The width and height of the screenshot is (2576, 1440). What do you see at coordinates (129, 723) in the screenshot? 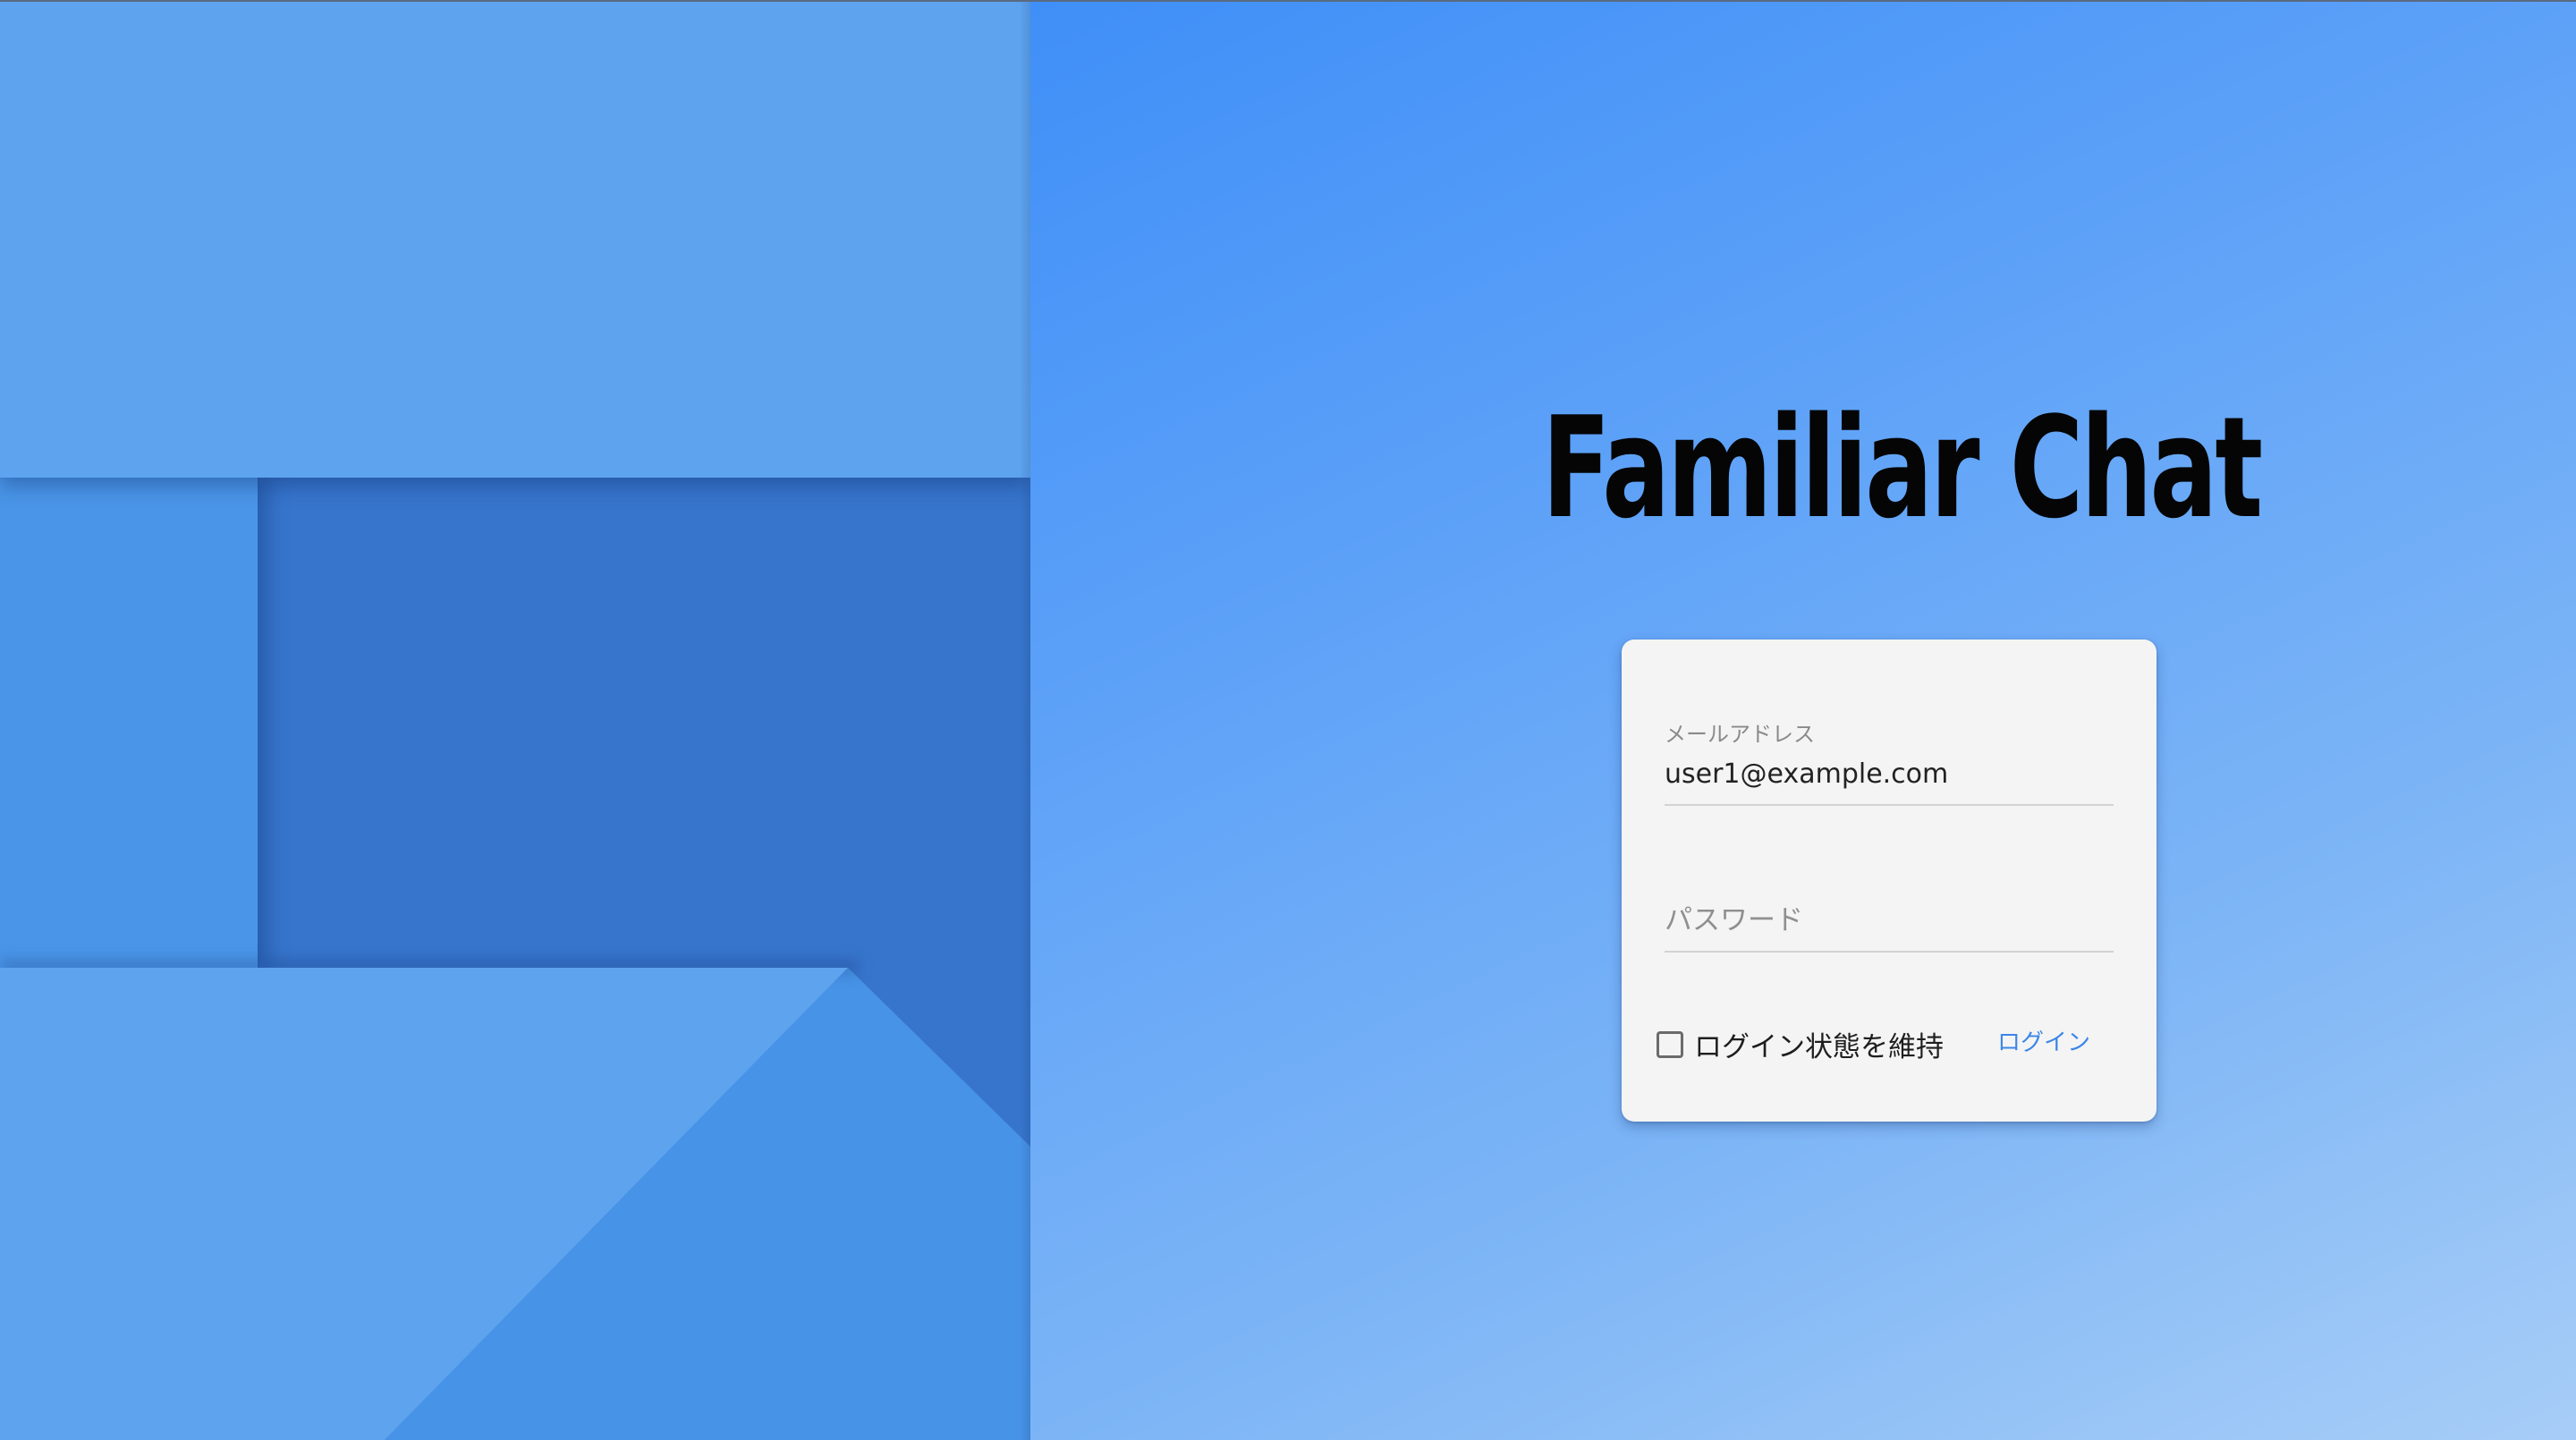
I see `decorative-side-strip` at bounding box center [129, 723].